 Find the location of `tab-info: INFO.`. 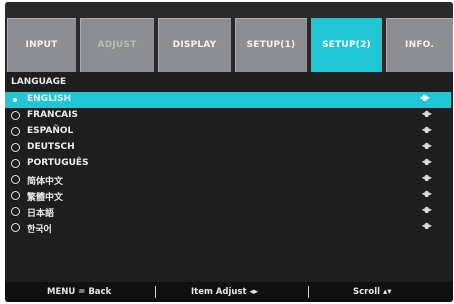

tab-info: INFO. is located at coordinates (419, 45).